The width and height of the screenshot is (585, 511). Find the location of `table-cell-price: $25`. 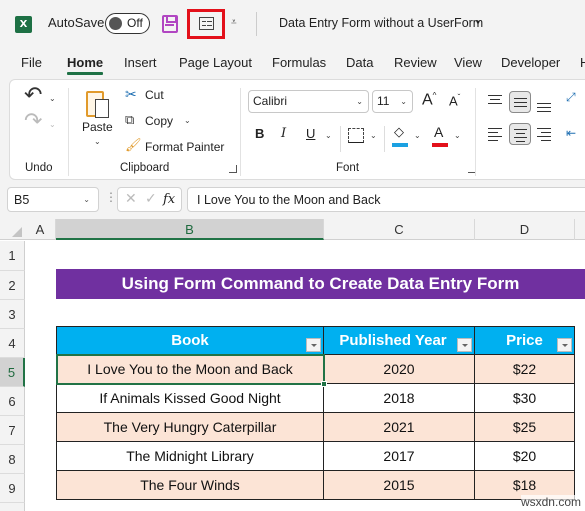

table-cell-price: $25 is located at coordinates (525, 427).